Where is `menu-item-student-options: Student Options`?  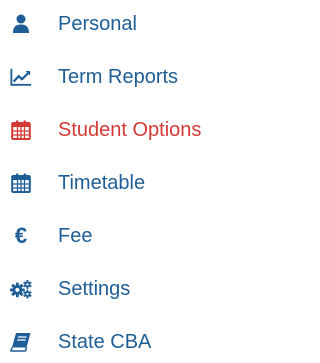
menu-item-student-options: Student Options is located at coordinates (135, 130).